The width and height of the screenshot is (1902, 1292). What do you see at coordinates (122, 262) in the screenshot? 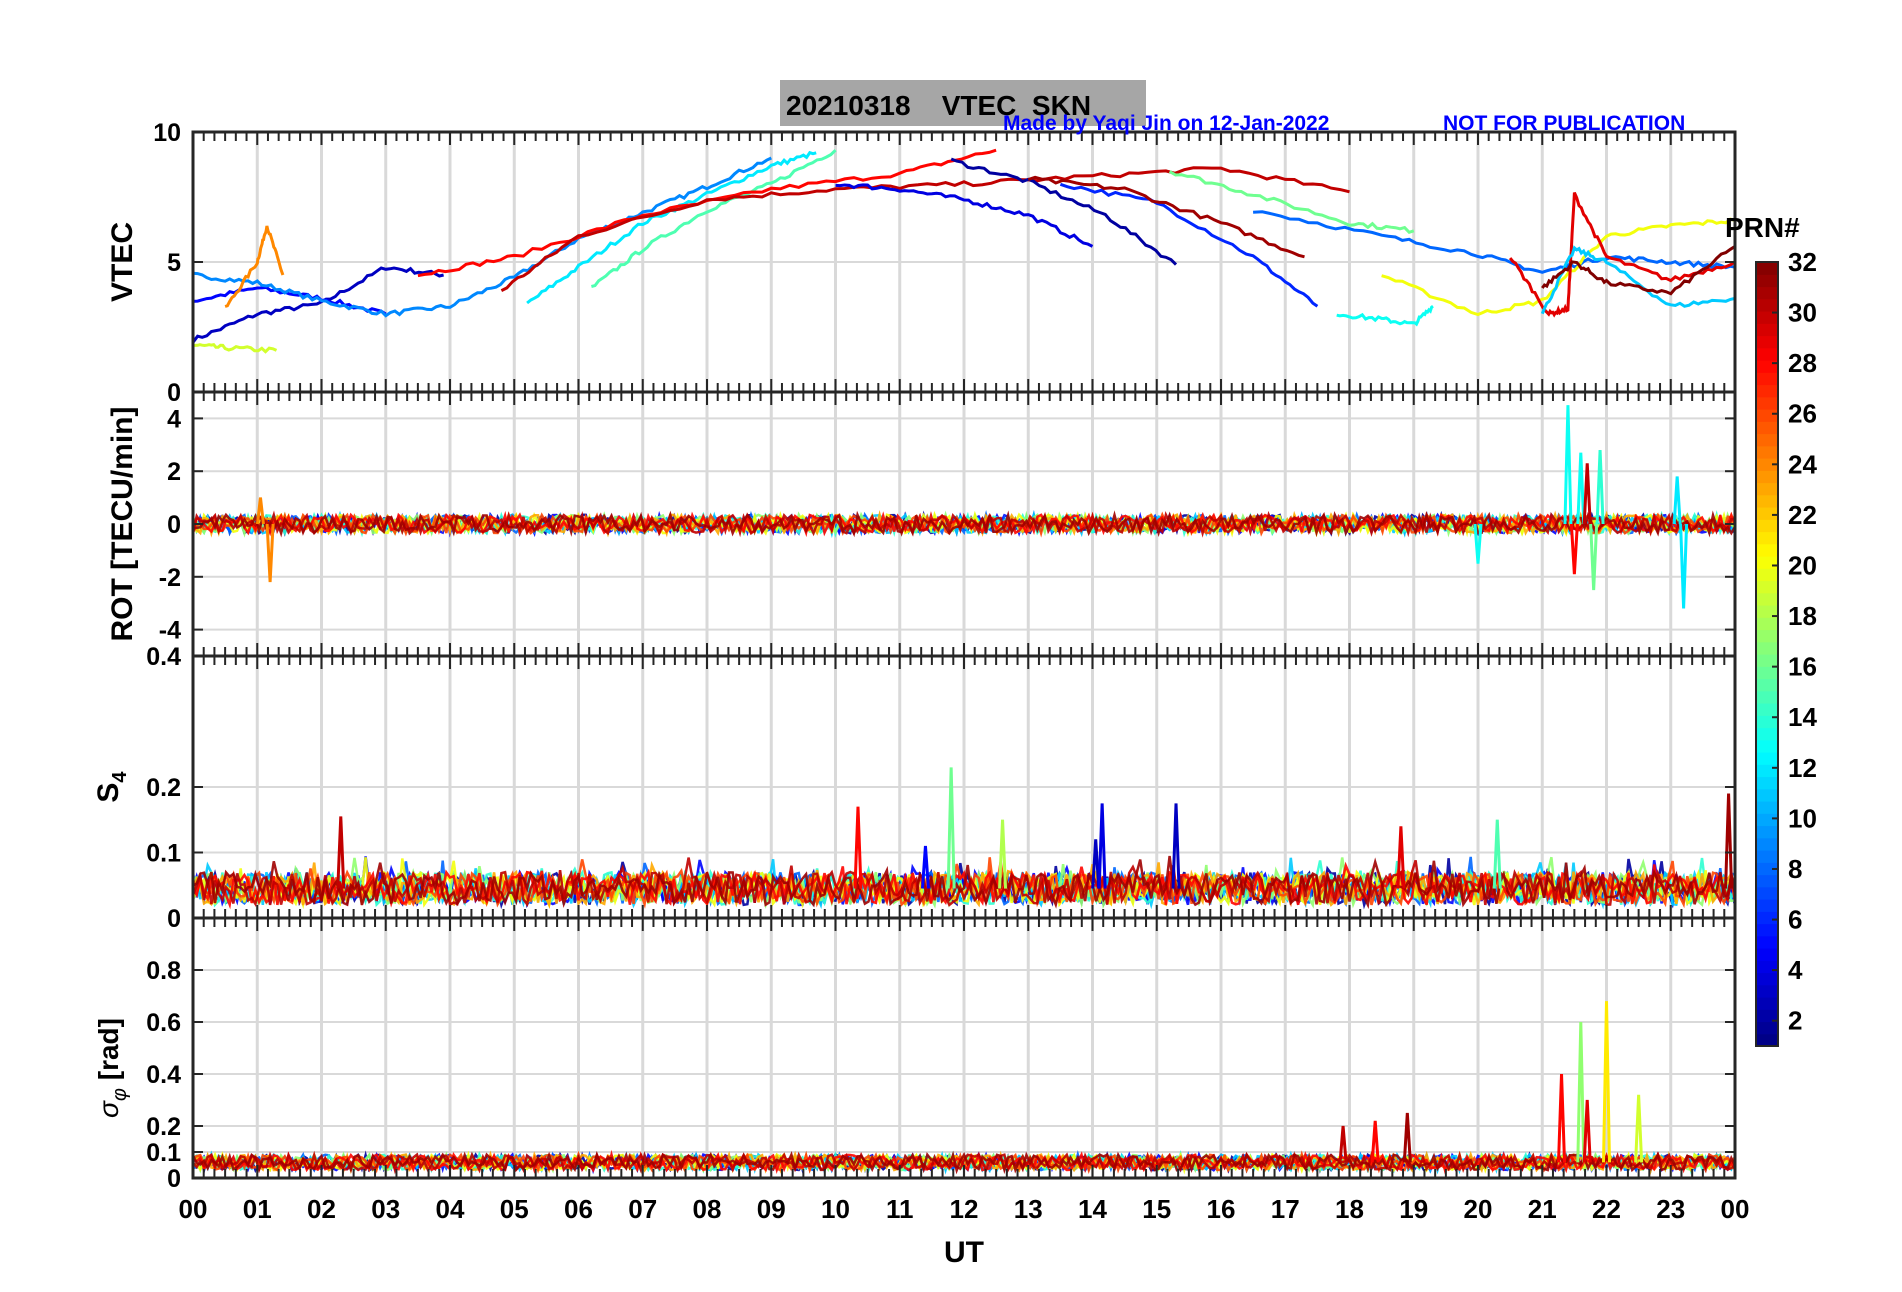
I see `y-axis-label: VTEC` at bounding box center [122, 262].